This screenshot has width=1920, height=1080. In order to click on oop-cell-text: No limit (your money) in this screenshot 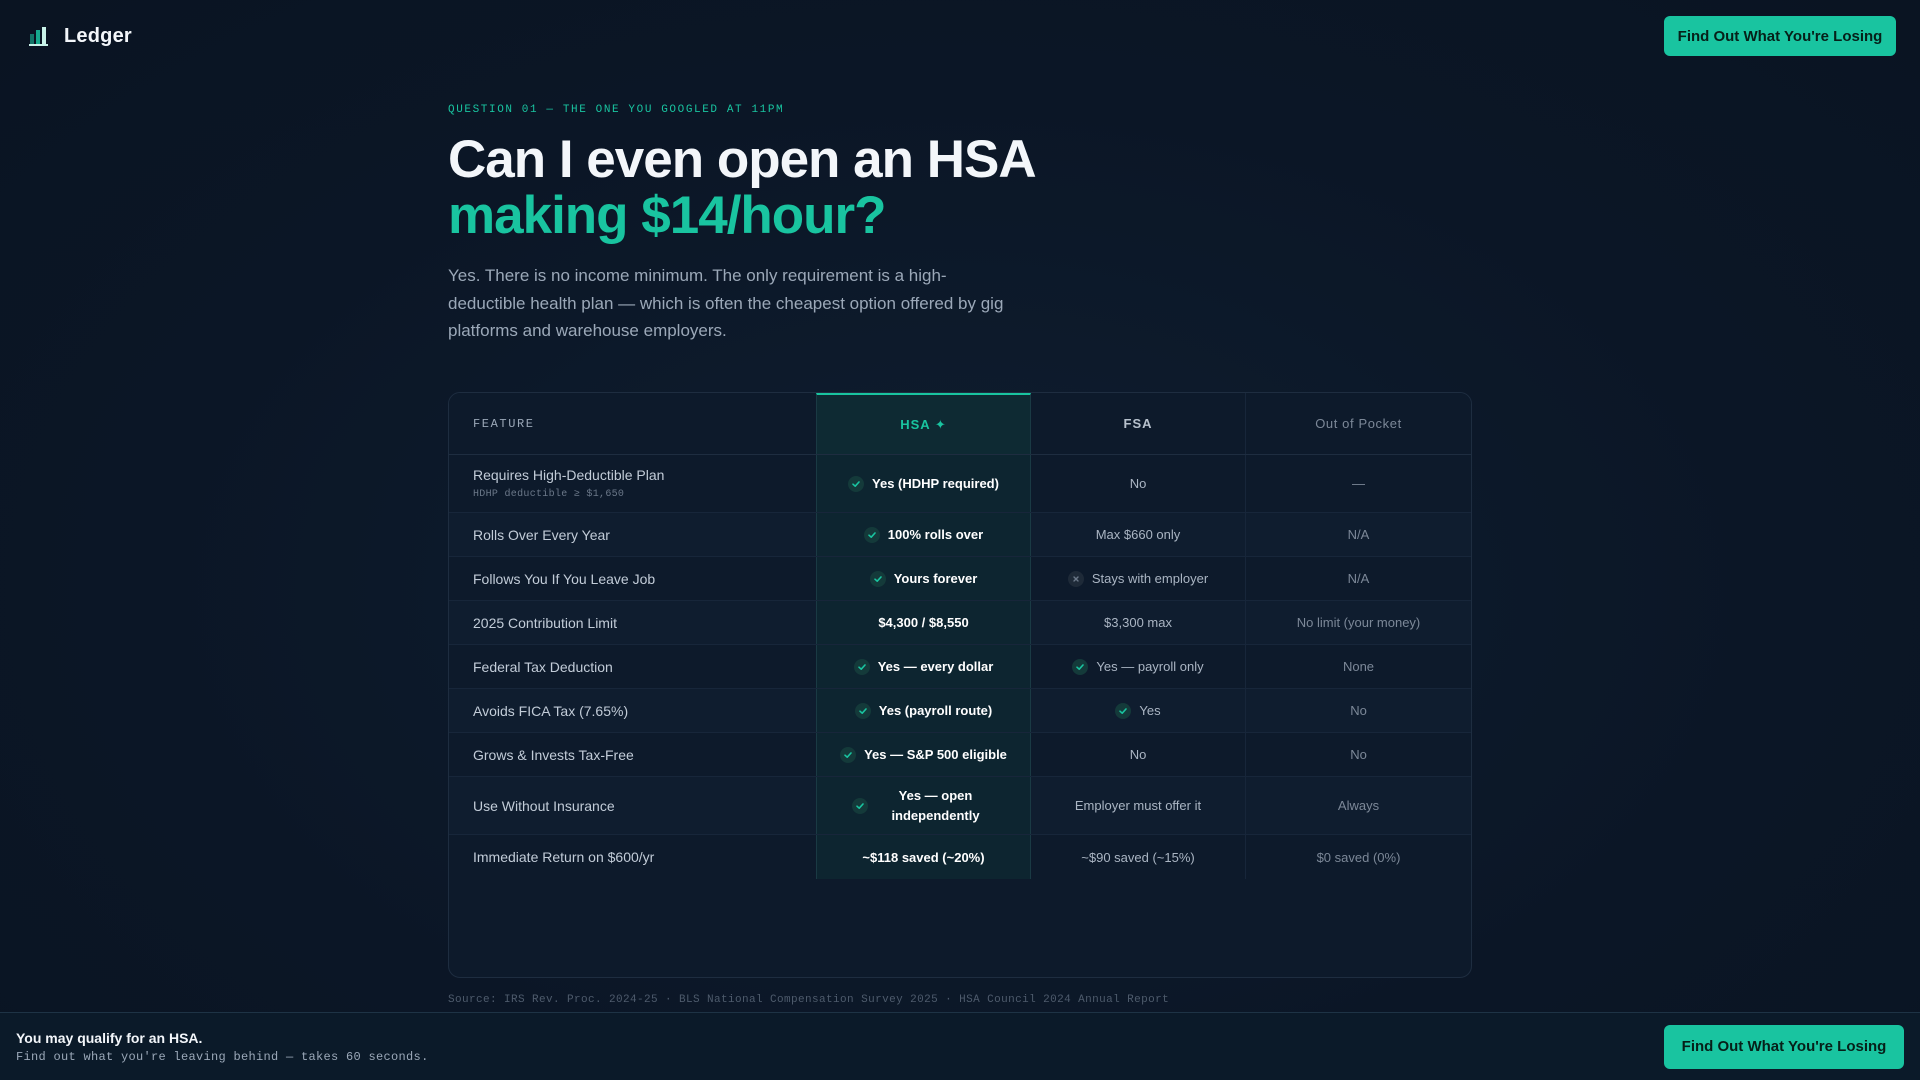, I will do `click(1358, 622)`.